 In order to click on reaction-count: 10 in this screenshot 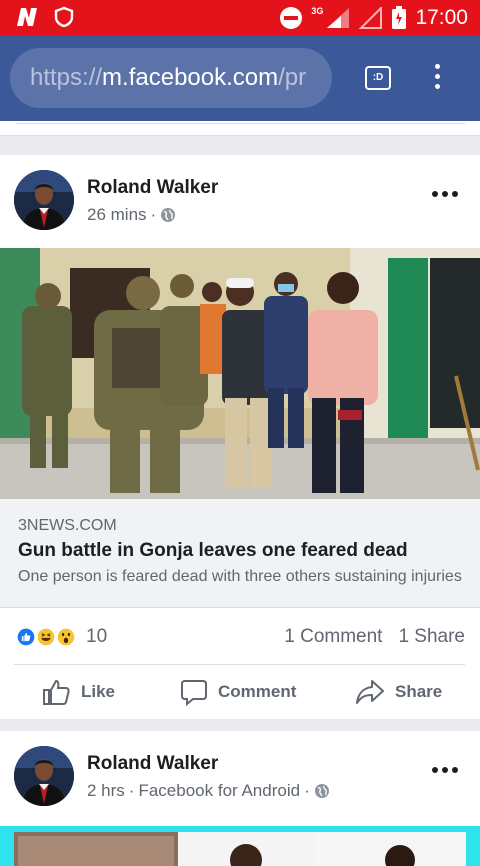, I will do `click(97, 636)`.